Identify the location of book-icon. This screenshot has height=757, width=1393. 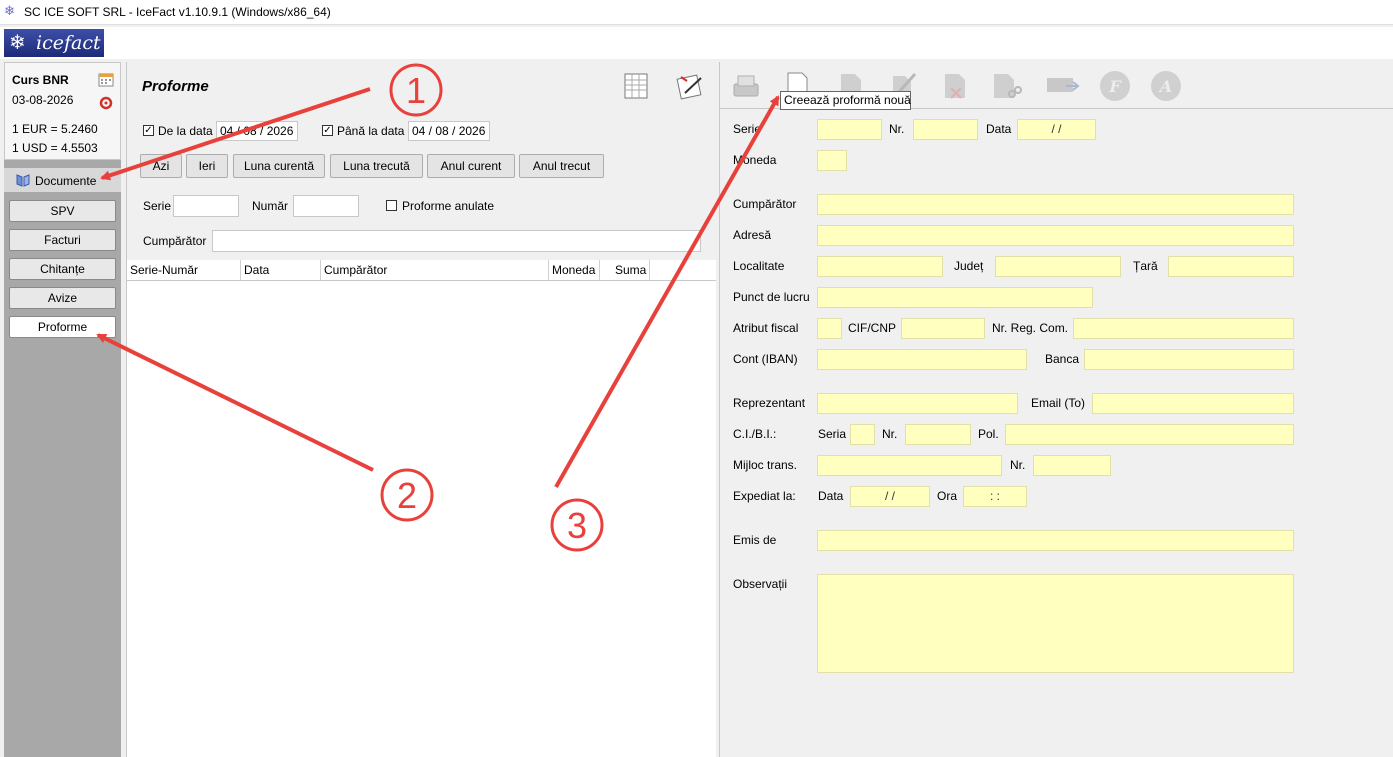
(23, 180).